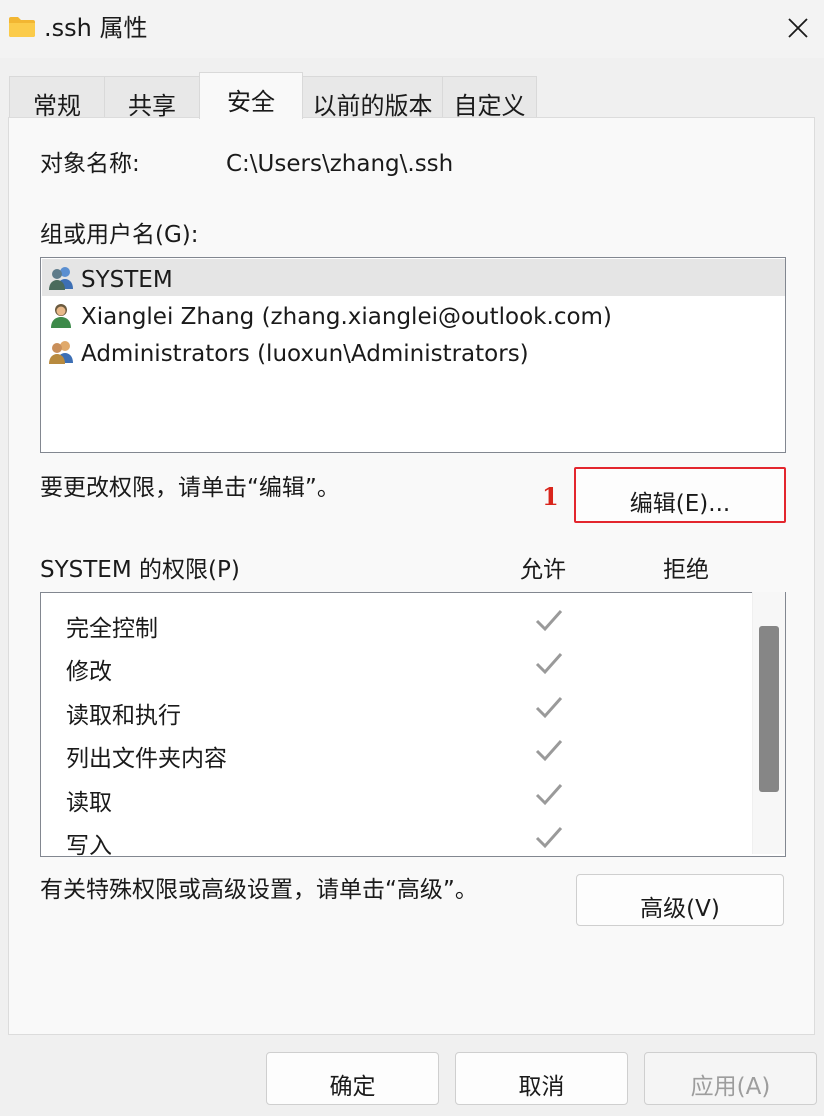 Image resolution: width=824 pixels, height=1116 pixels. Describe the element at coordinates (61, 315) in the screenshot. I see `user-icon` at that location.